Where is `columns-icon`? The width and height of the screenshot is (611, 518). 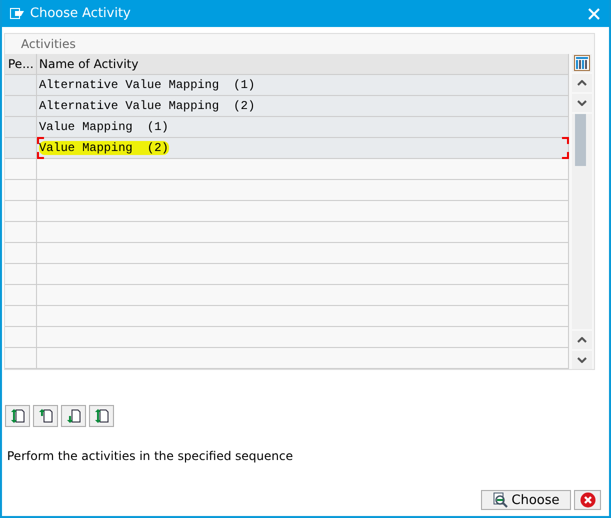 columns-icon is located at coordinates (582, 63).